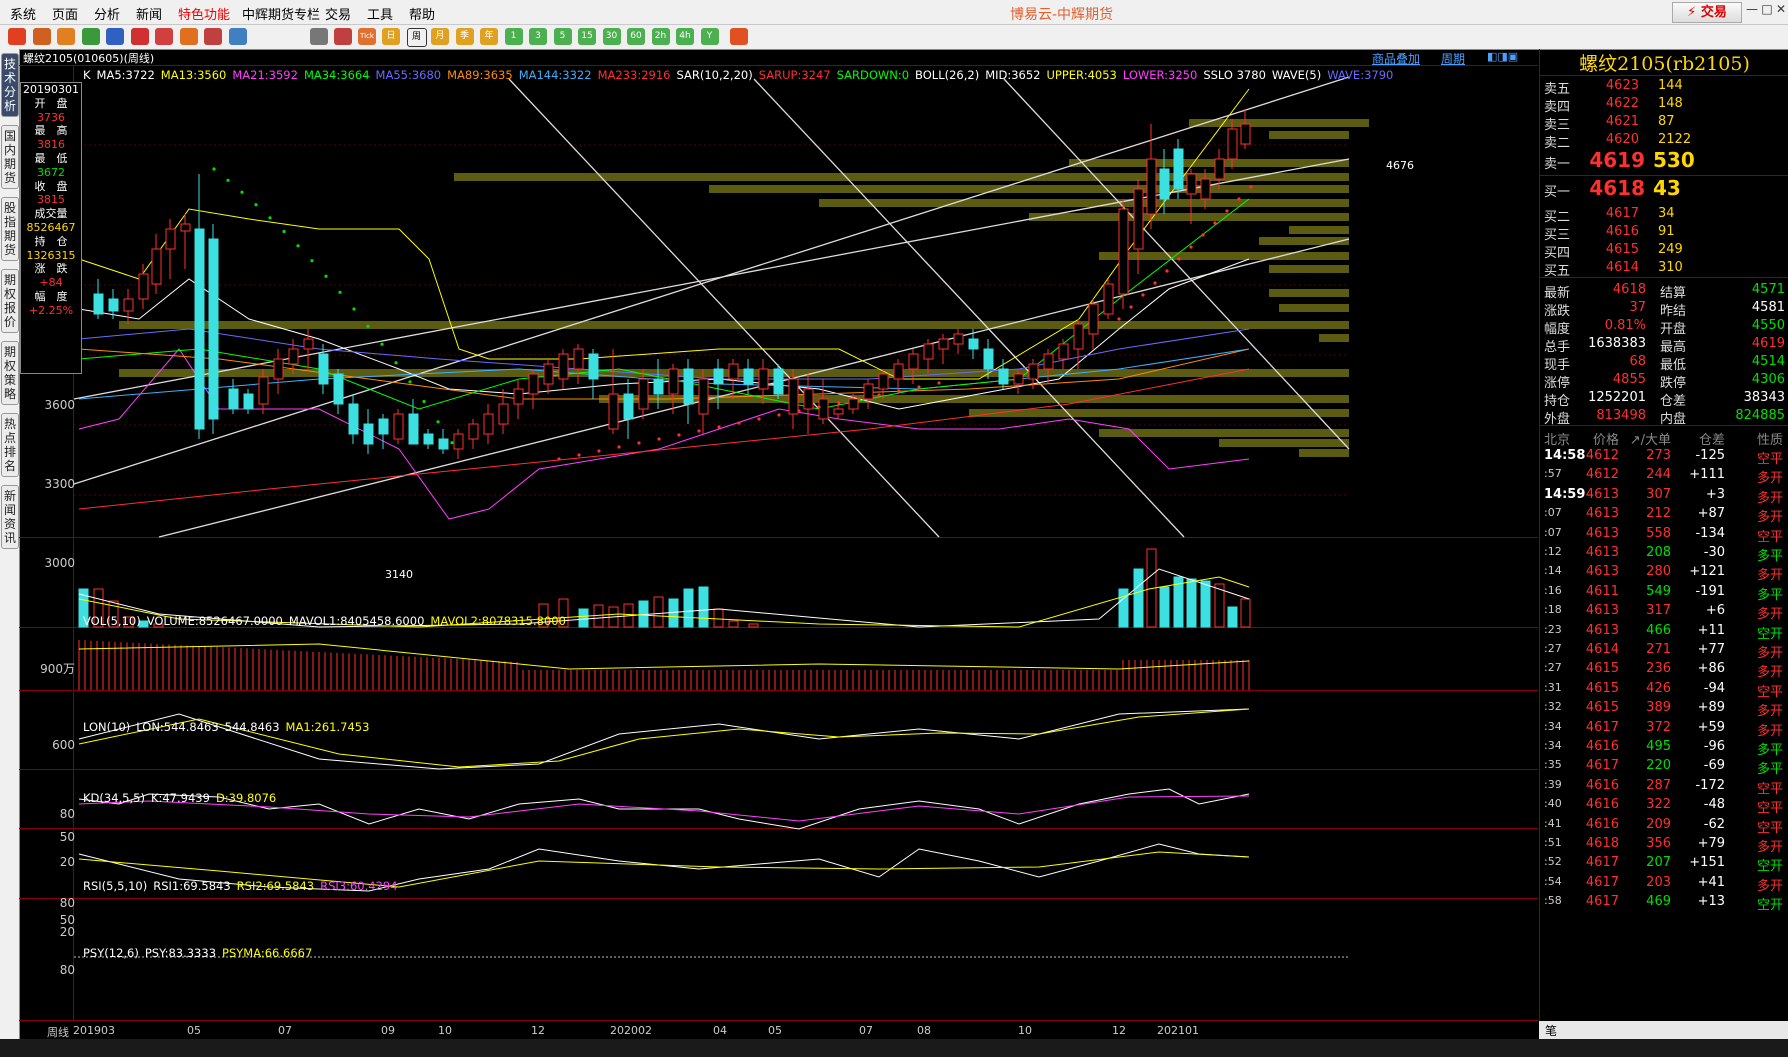 Image resolution: width=1788 pixels, height=1057 pixels. I want to click on tick-row: :16 4611 549 -191 多平, so click(1664, 592).